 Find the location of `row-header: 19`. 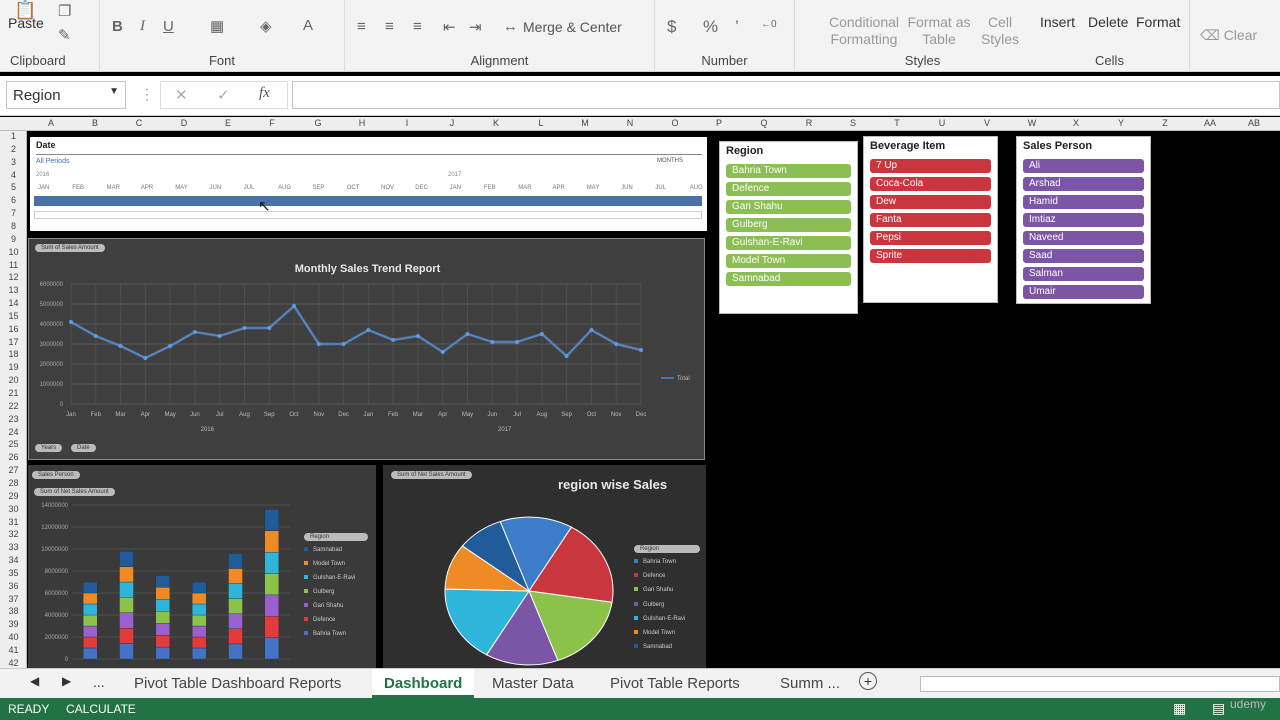

row-header: 19 is located at coordinates (13, 367).